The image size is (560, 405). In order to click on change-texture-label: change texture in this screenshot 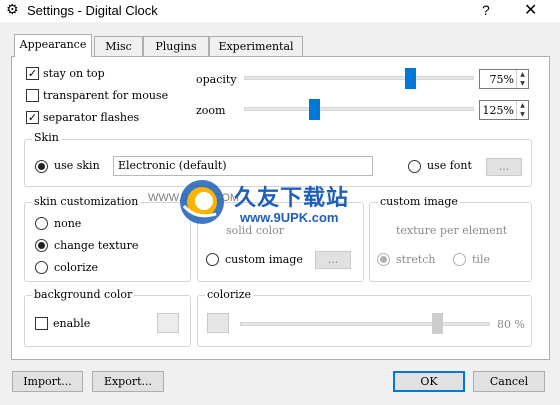, I will do `click(96, 245)`.